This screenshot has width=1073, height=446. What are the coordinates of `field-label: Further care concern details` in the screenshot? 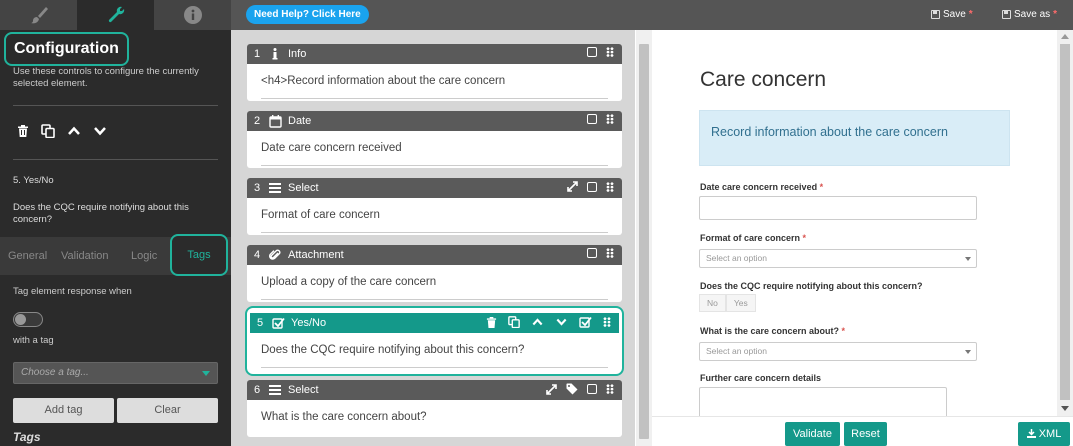 It's located at (761, 378).